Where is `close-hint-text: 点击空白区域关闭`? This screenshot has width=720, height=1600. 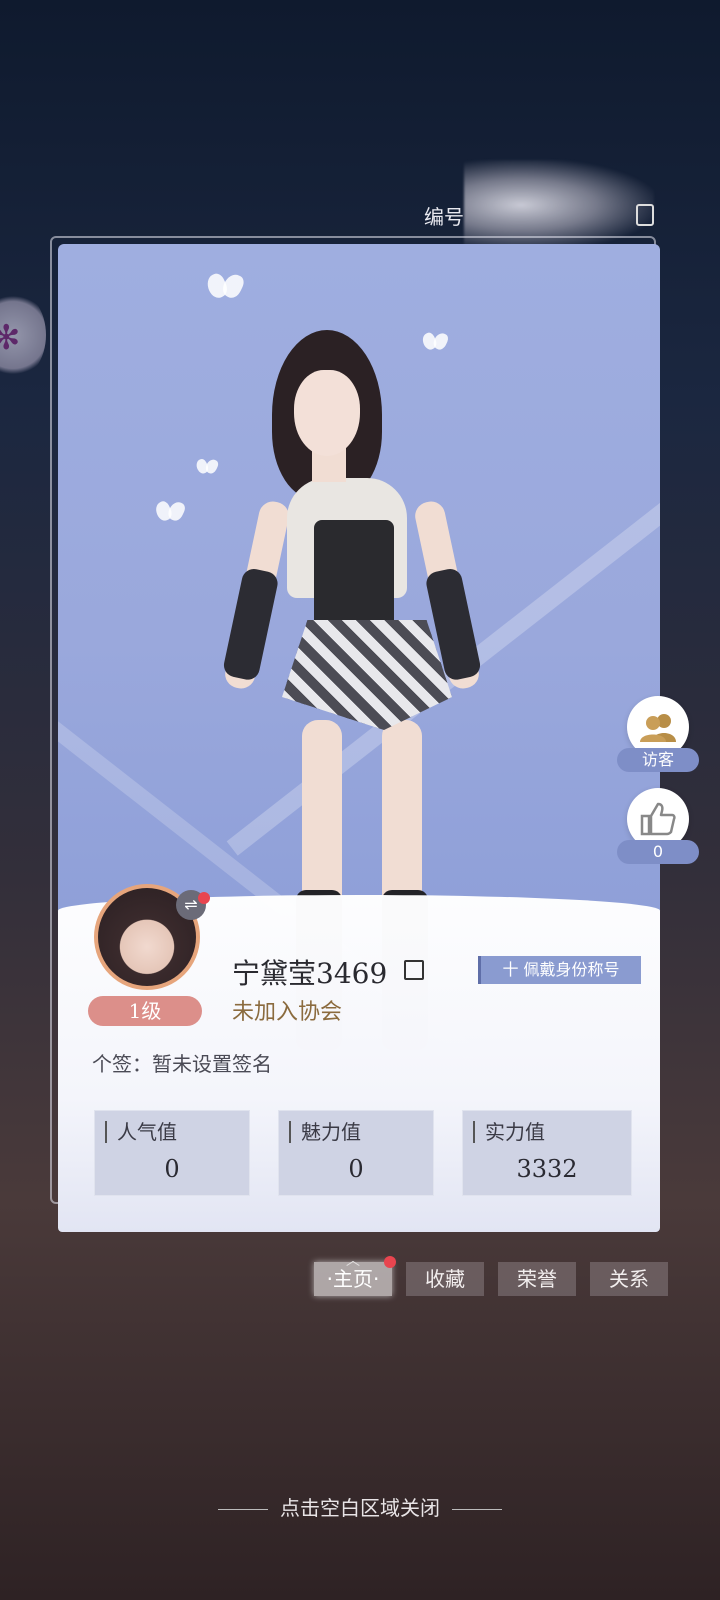 close-hint-text: 点击空白区域关闭 is located at coordinates (360, 1508).